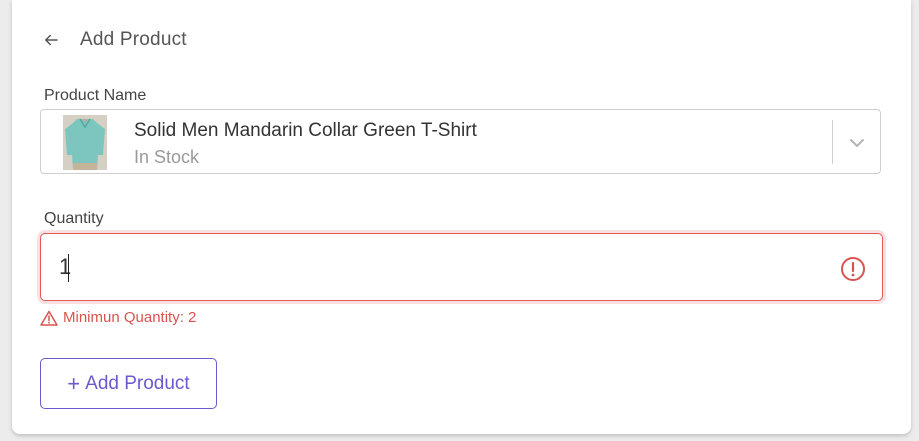 The width and height of the screenshot is (919, 441). Describe the element at coordinates (832, 142) in the screenshot. I see `select-divider` at that location.